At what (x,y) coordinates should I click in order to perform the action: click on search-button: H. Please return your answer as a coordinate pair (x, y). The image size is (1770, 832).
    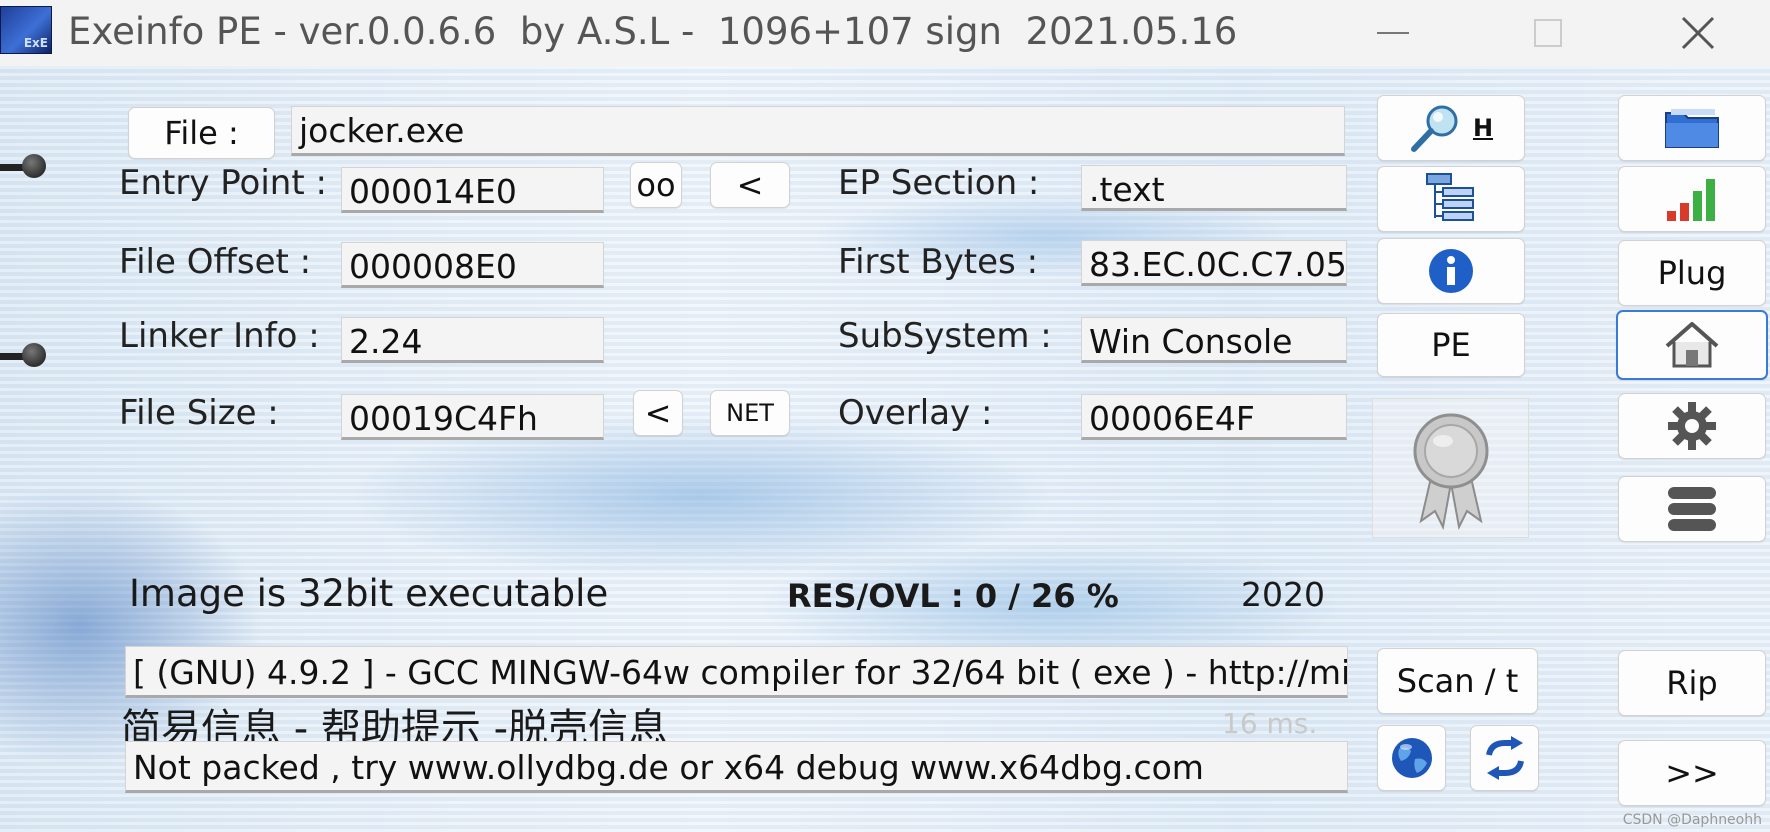
    Looking at the image, I should click on (1451, 128).